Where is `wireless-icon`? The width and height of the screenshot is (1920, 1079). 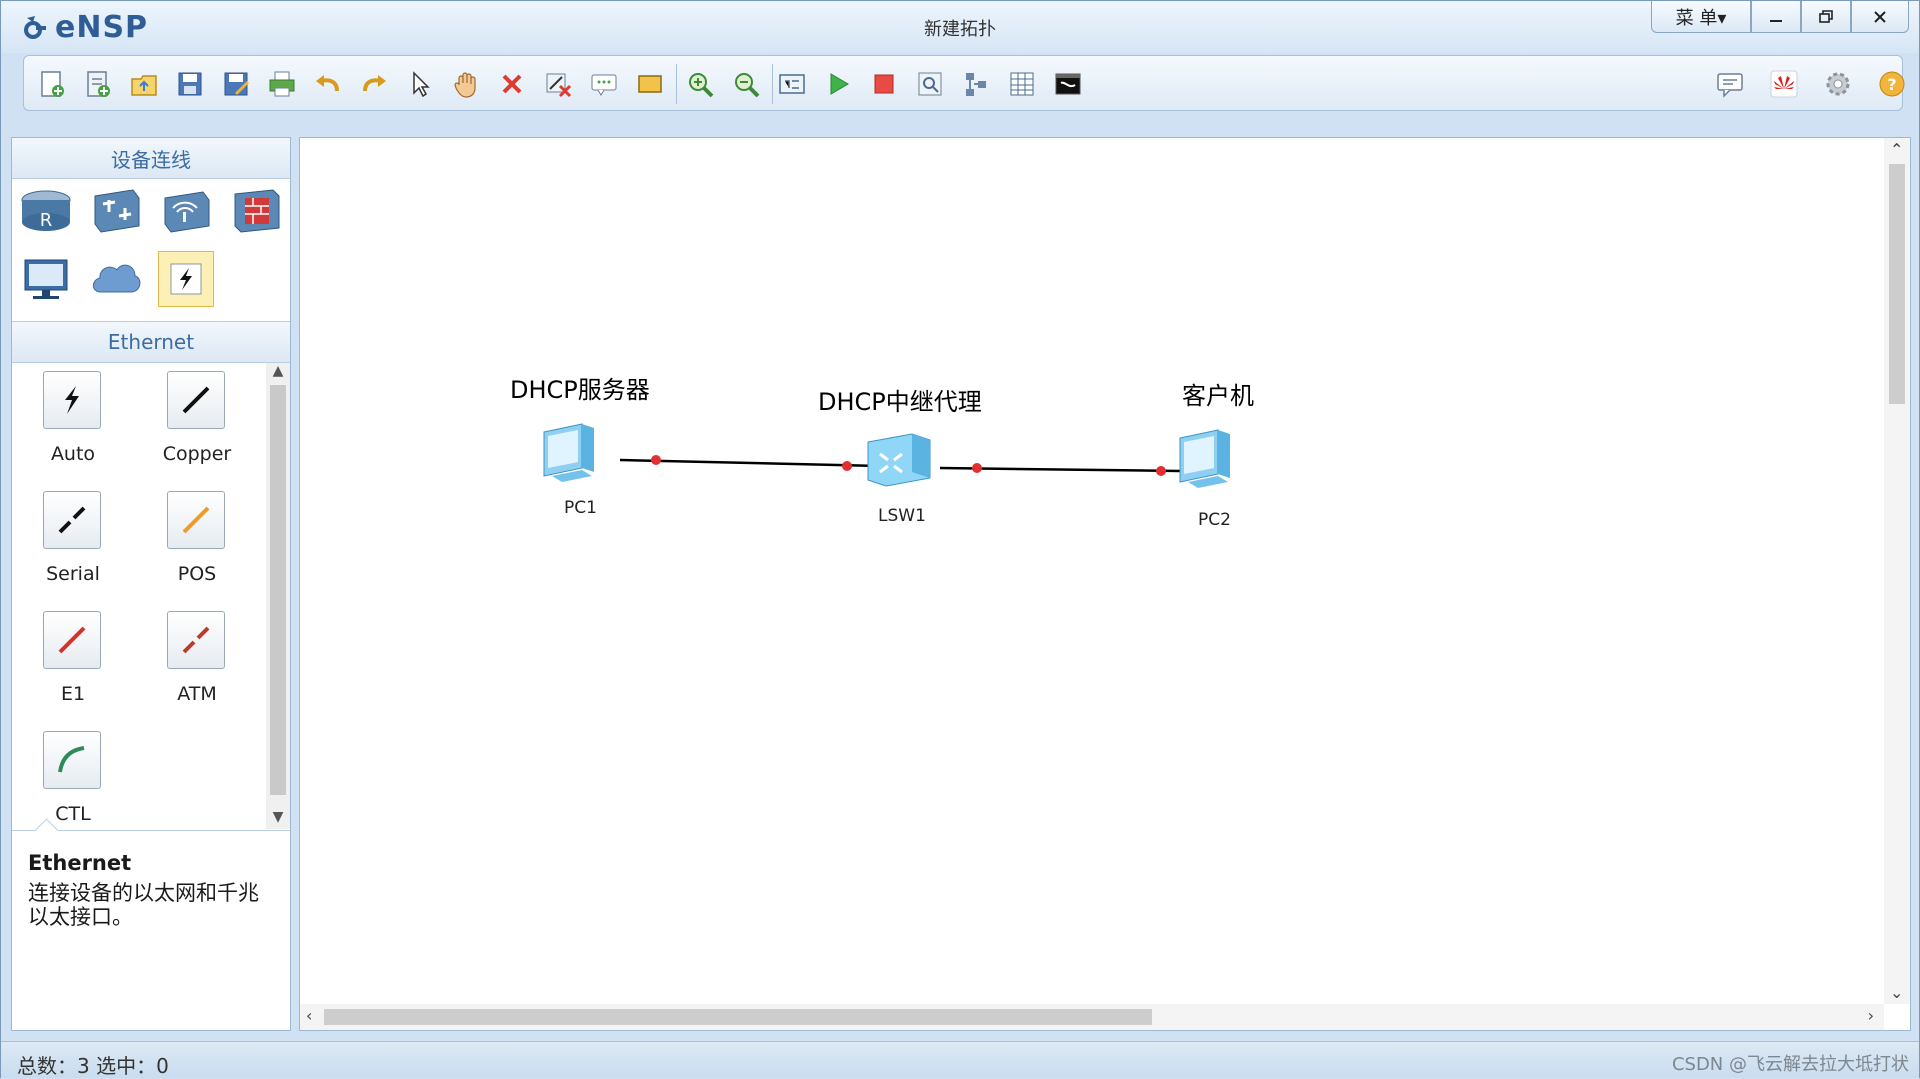 wireless-icon is located at coordinates (186, 211).